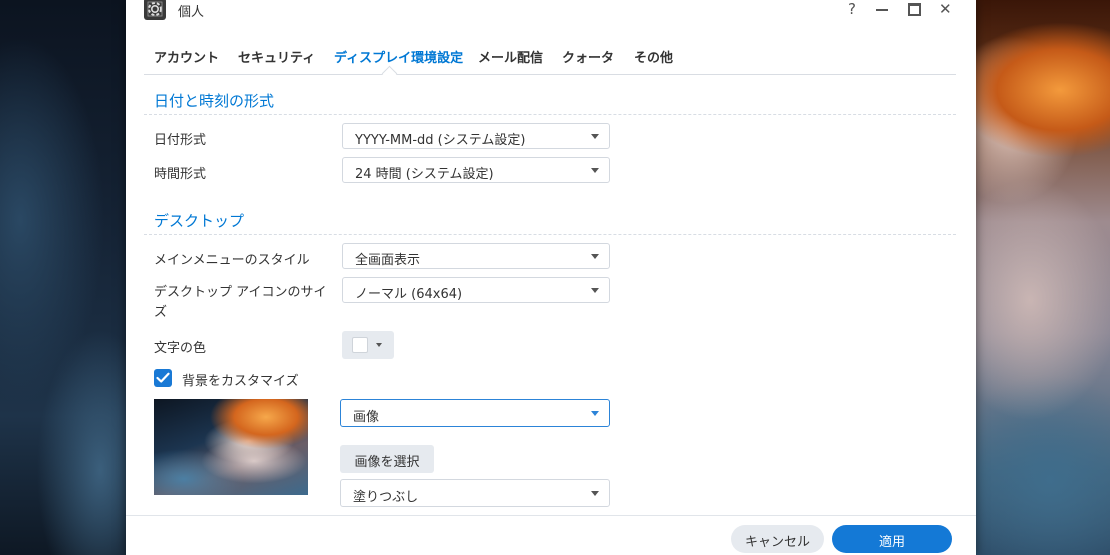  Describe the element at coordinates (945, 9) in the screenshot. I see `close-button: ✕` at that location.